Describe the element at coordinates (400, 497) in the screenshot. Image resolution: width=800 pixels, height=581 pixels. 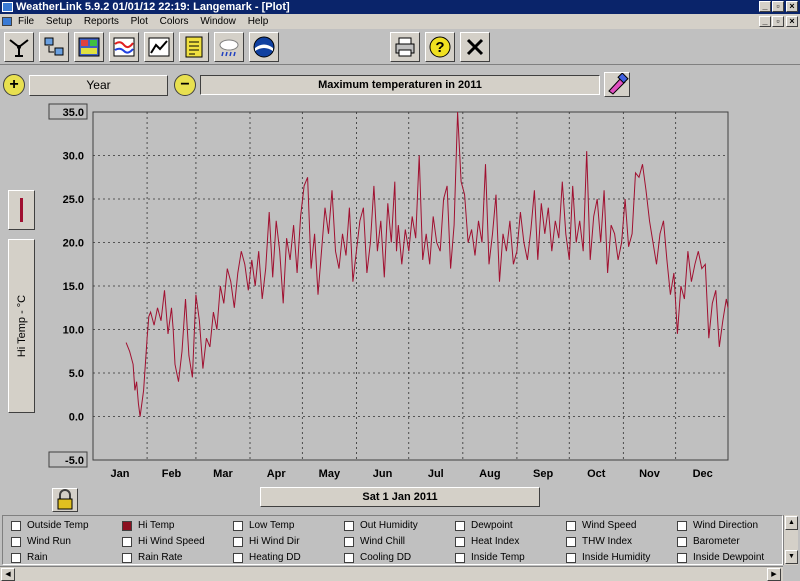
I see `current-date-button: Sat 1 Jan 2011` at that location.